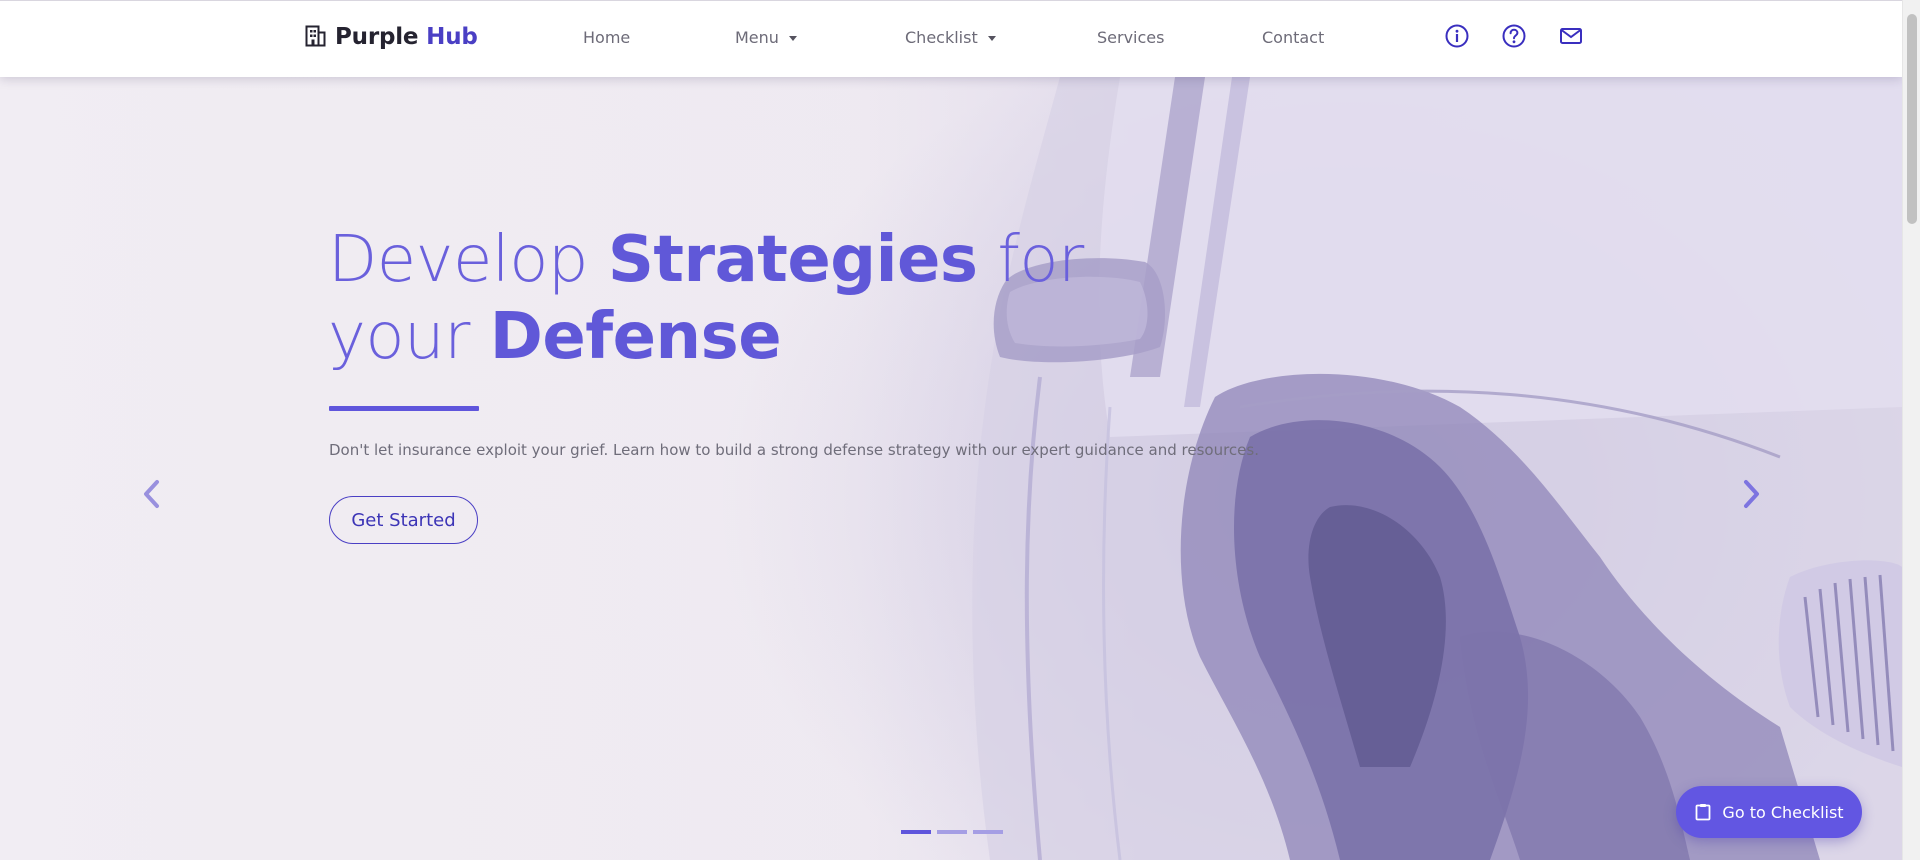 The image size is (1920, 860). What do you see at coordinates (635, 337) in the screenshot?
I see `headline-strong-defense: Defense` at bounding box center [635, 337].